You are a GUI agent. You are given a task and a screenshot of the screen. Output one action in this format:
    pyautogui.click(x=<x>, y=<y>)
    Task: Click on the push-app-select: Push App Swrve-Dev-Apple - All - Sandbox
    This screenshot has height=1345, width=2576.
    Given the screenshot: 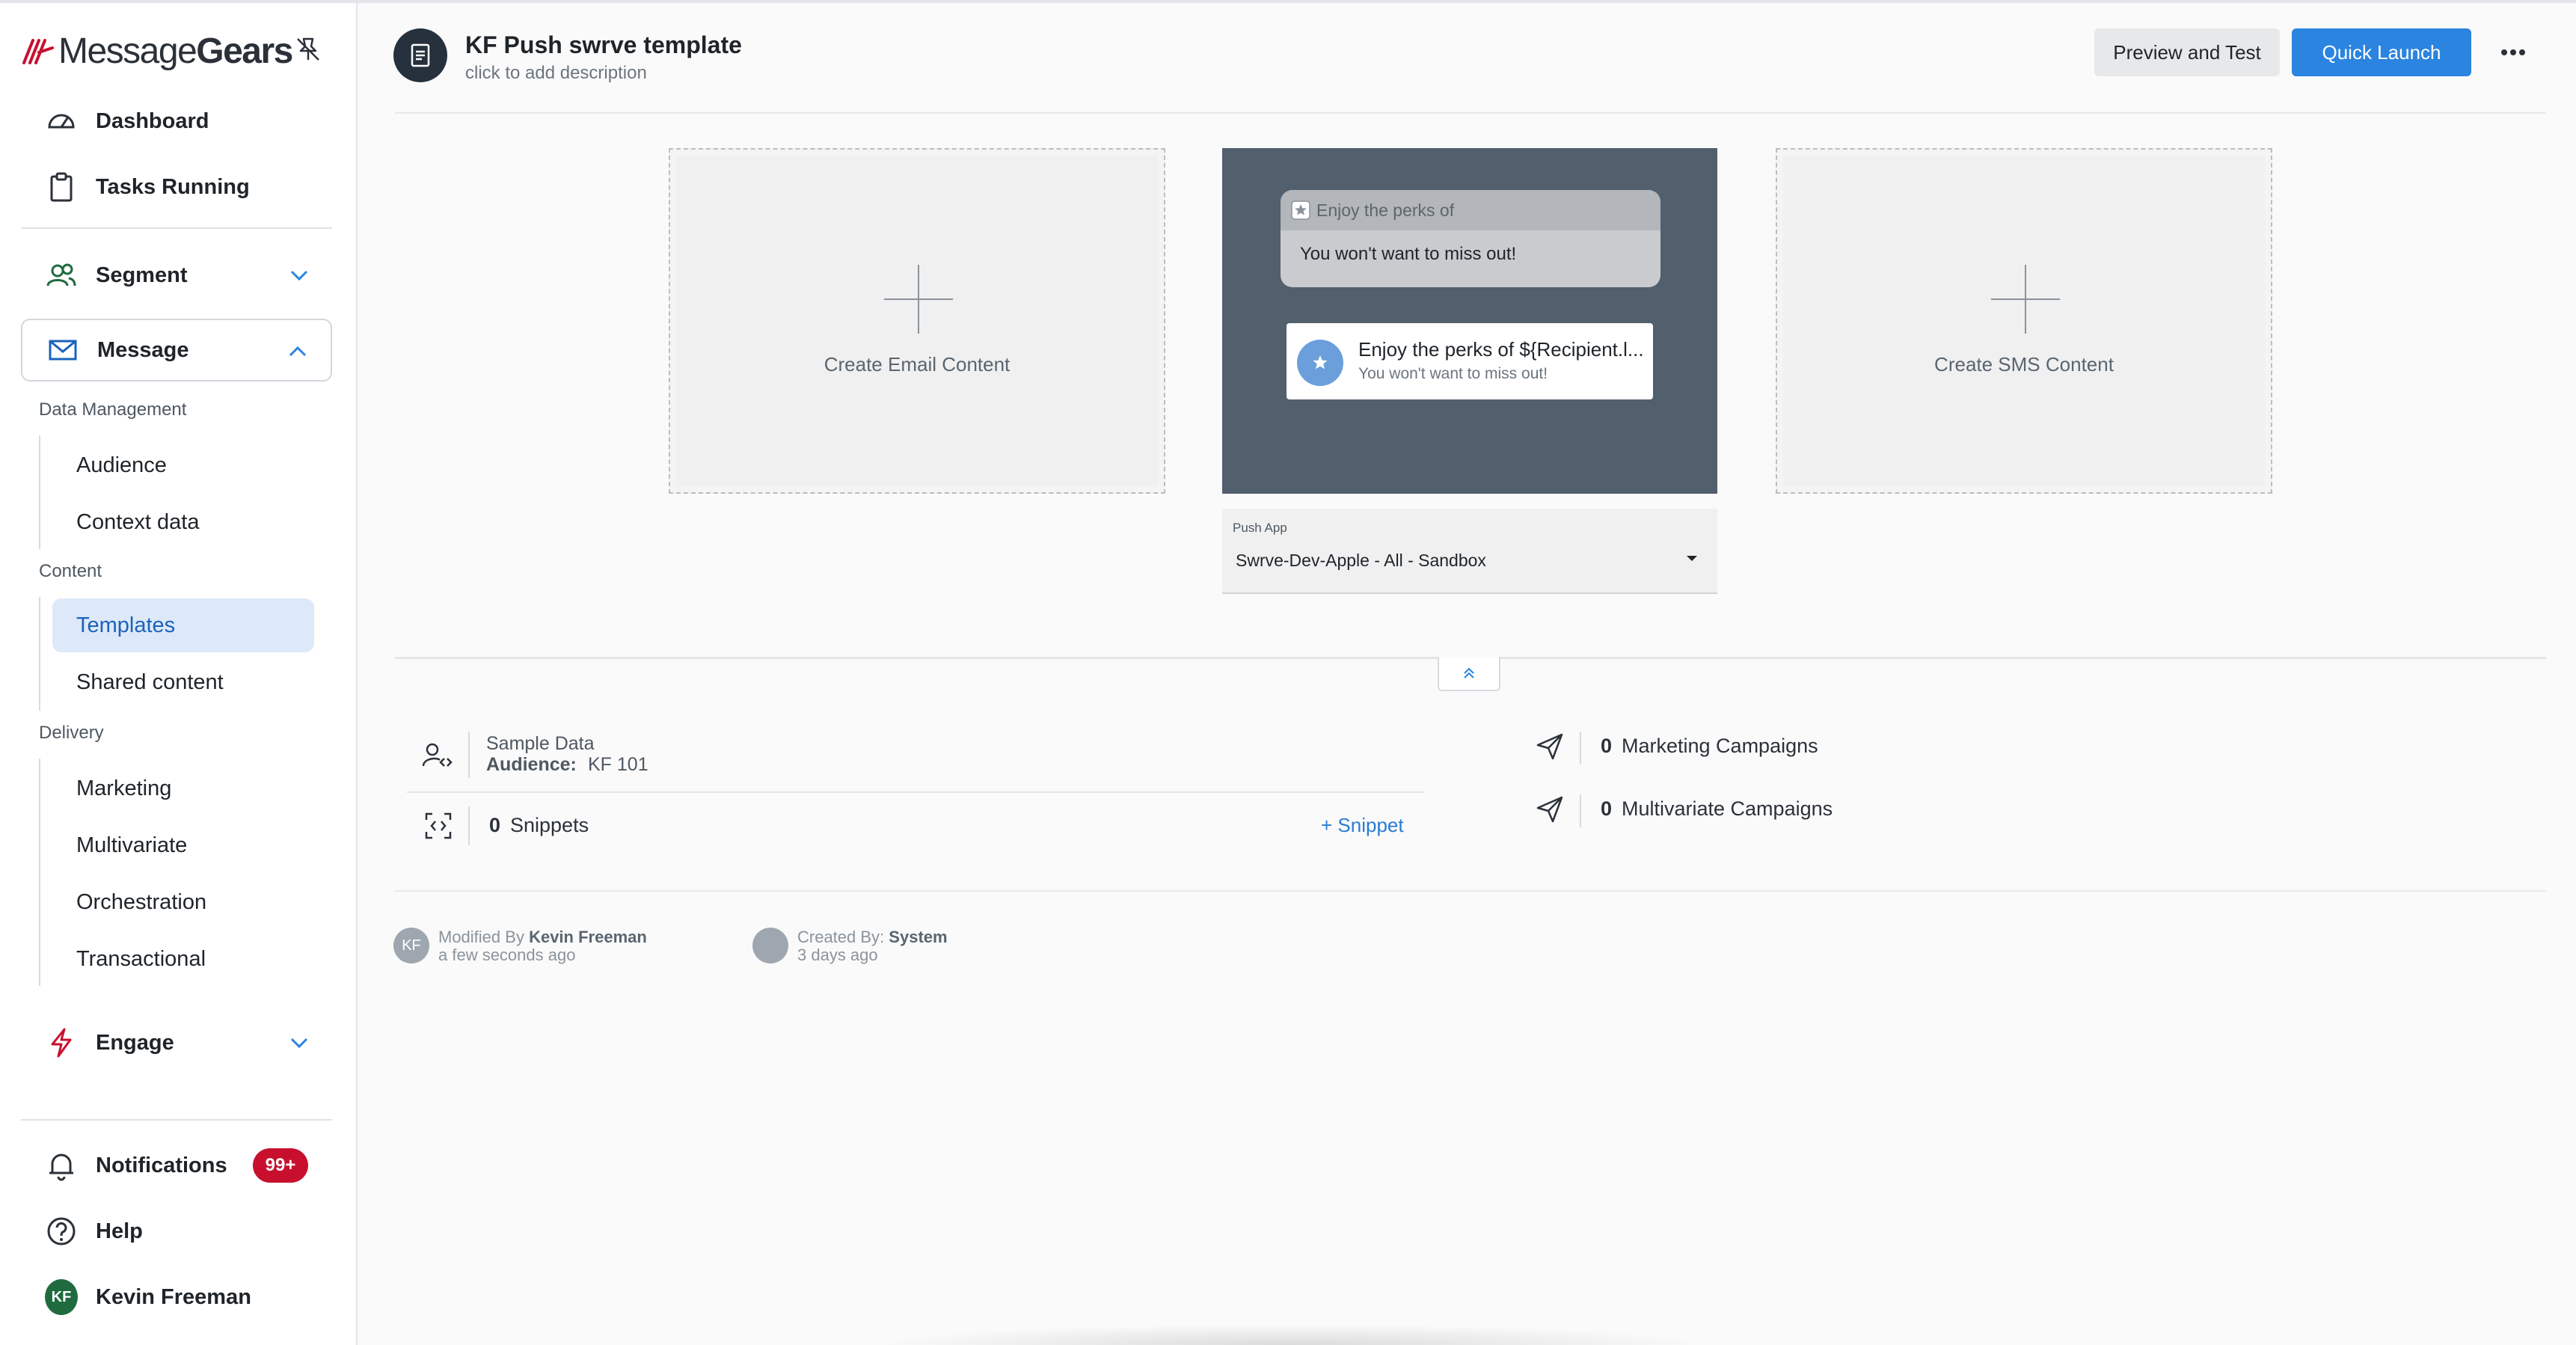 What is the action you would take?
    pyautogui.click(x=1469, y=551)
    